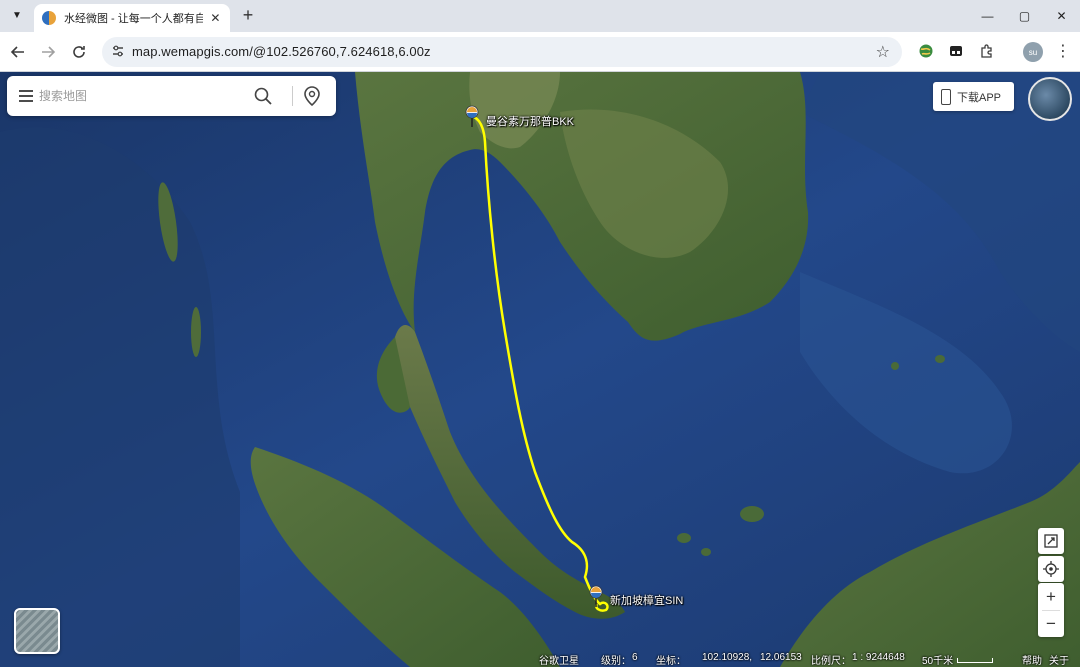  I want to click on active-tab: 水经微图 - 让每一个人都有自己的地图 ✕, so click(132, 18).